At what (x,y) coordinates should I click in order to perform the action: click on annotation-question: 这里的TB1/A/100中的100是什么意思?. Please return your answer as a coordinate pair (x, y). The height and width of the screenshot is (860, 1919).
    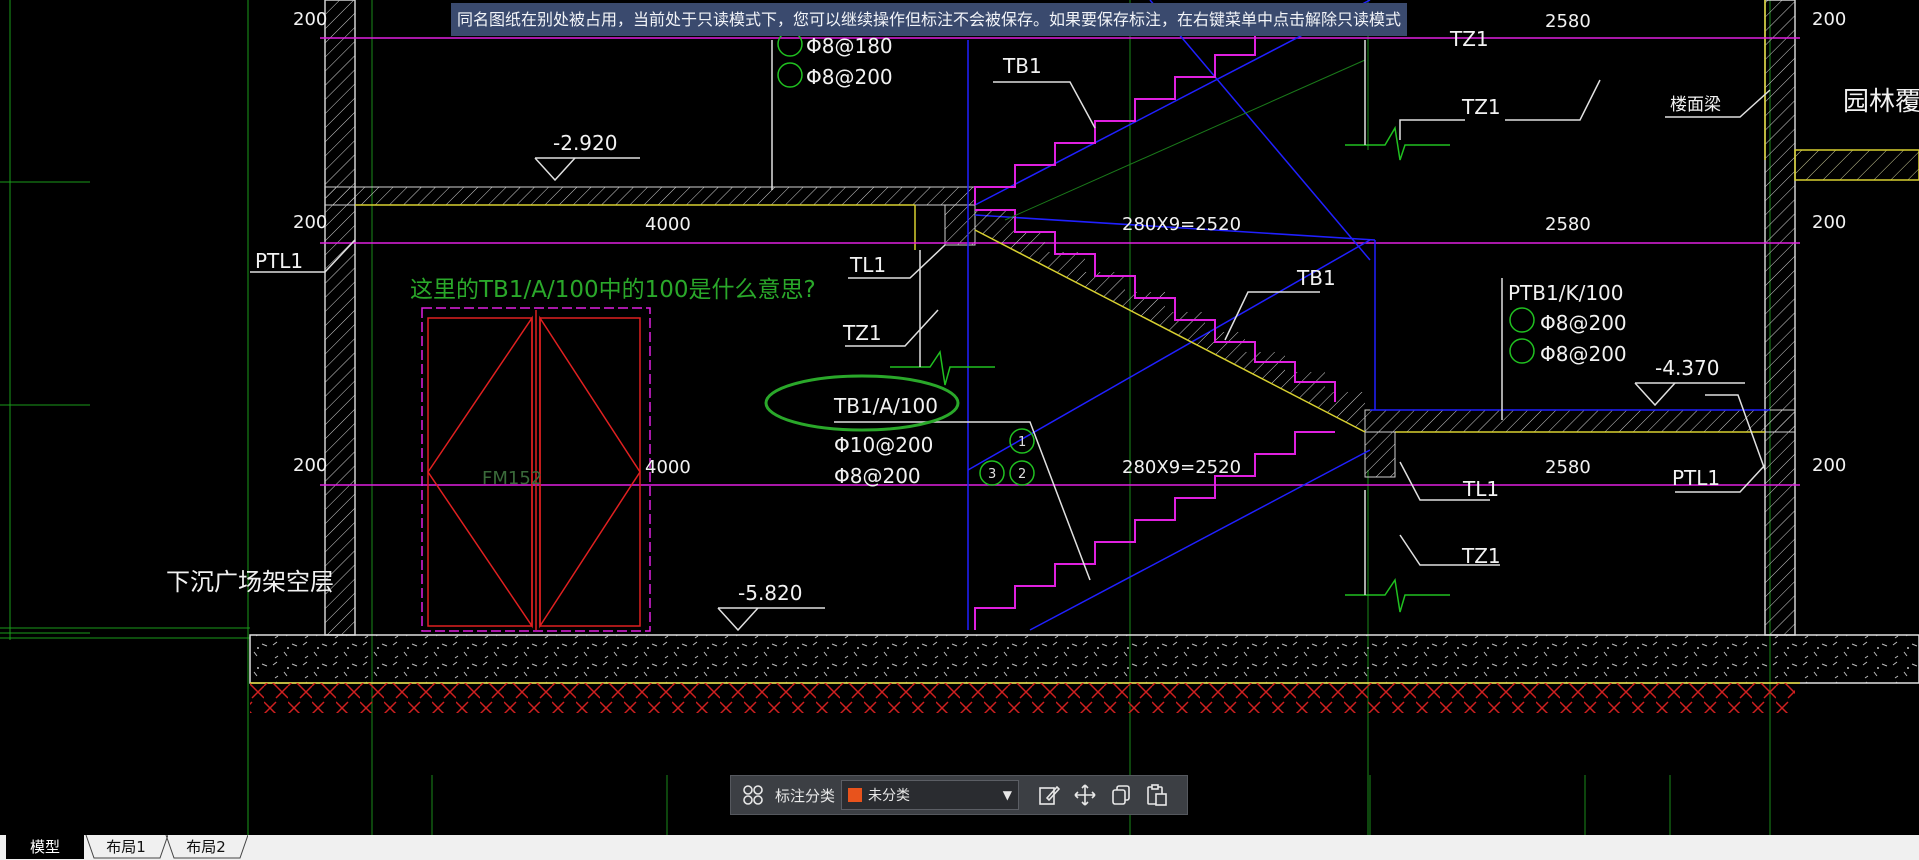
    Looking at the image, I should click on (613, 290).